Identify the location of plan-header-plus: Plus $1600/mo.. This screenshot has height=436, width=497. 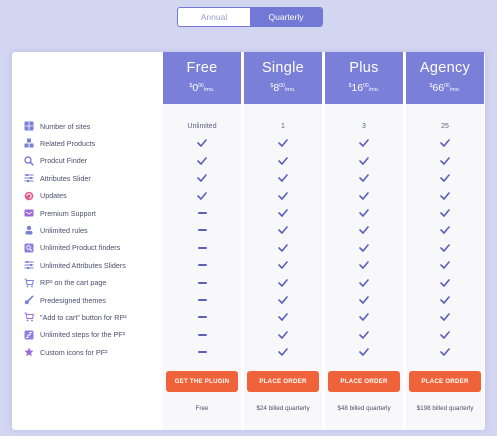
(364, 78).